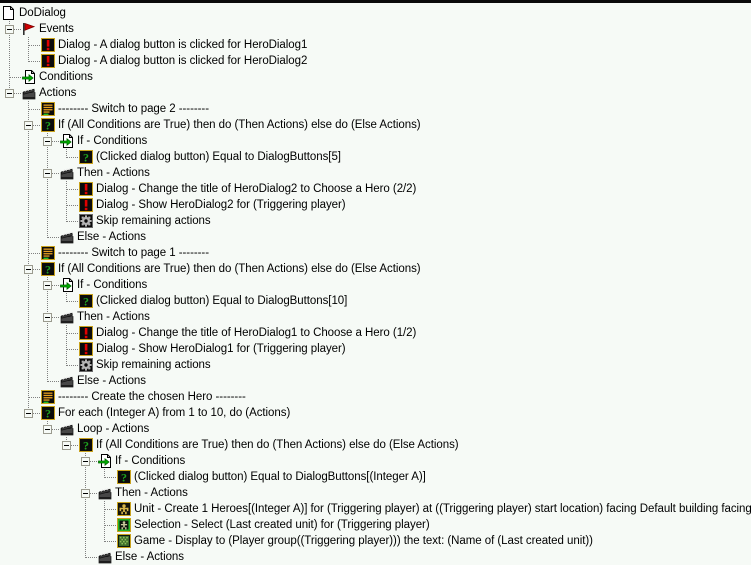 This screenshot has width=751, height=565. I want to click on tree-row-label: Actions, so click(58, 93).